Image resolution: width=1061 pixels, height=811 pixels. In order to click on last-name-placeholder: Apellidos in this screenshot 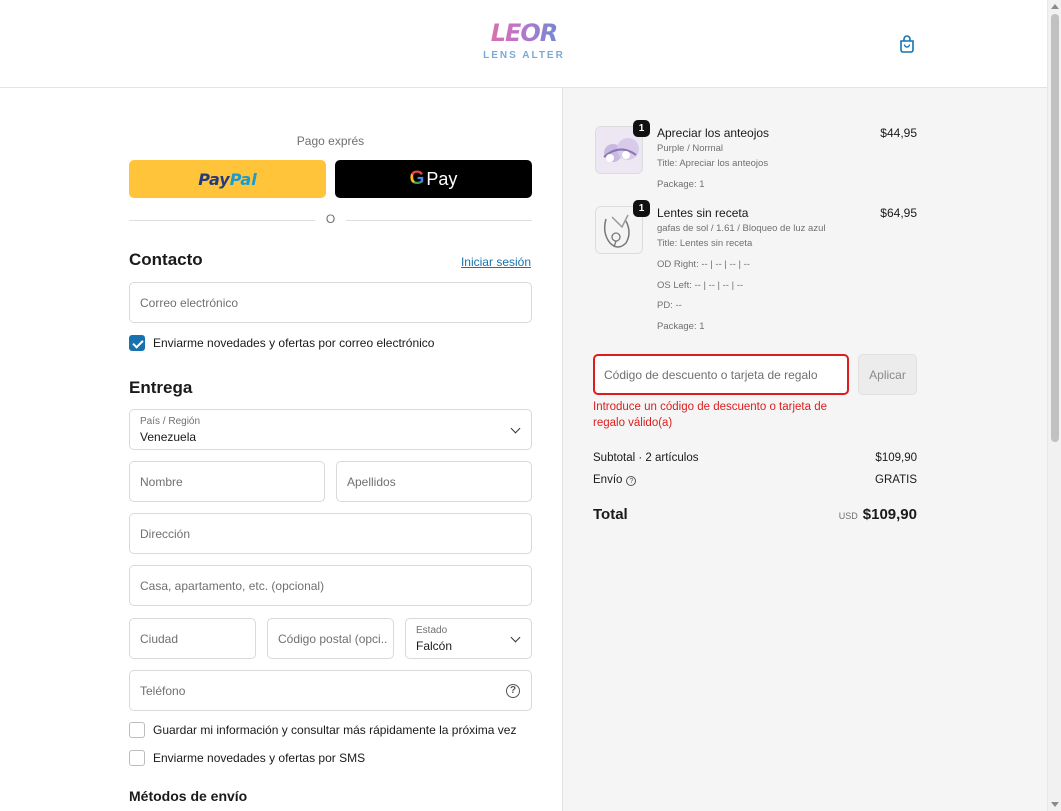, I will do `click(371, 482)`.